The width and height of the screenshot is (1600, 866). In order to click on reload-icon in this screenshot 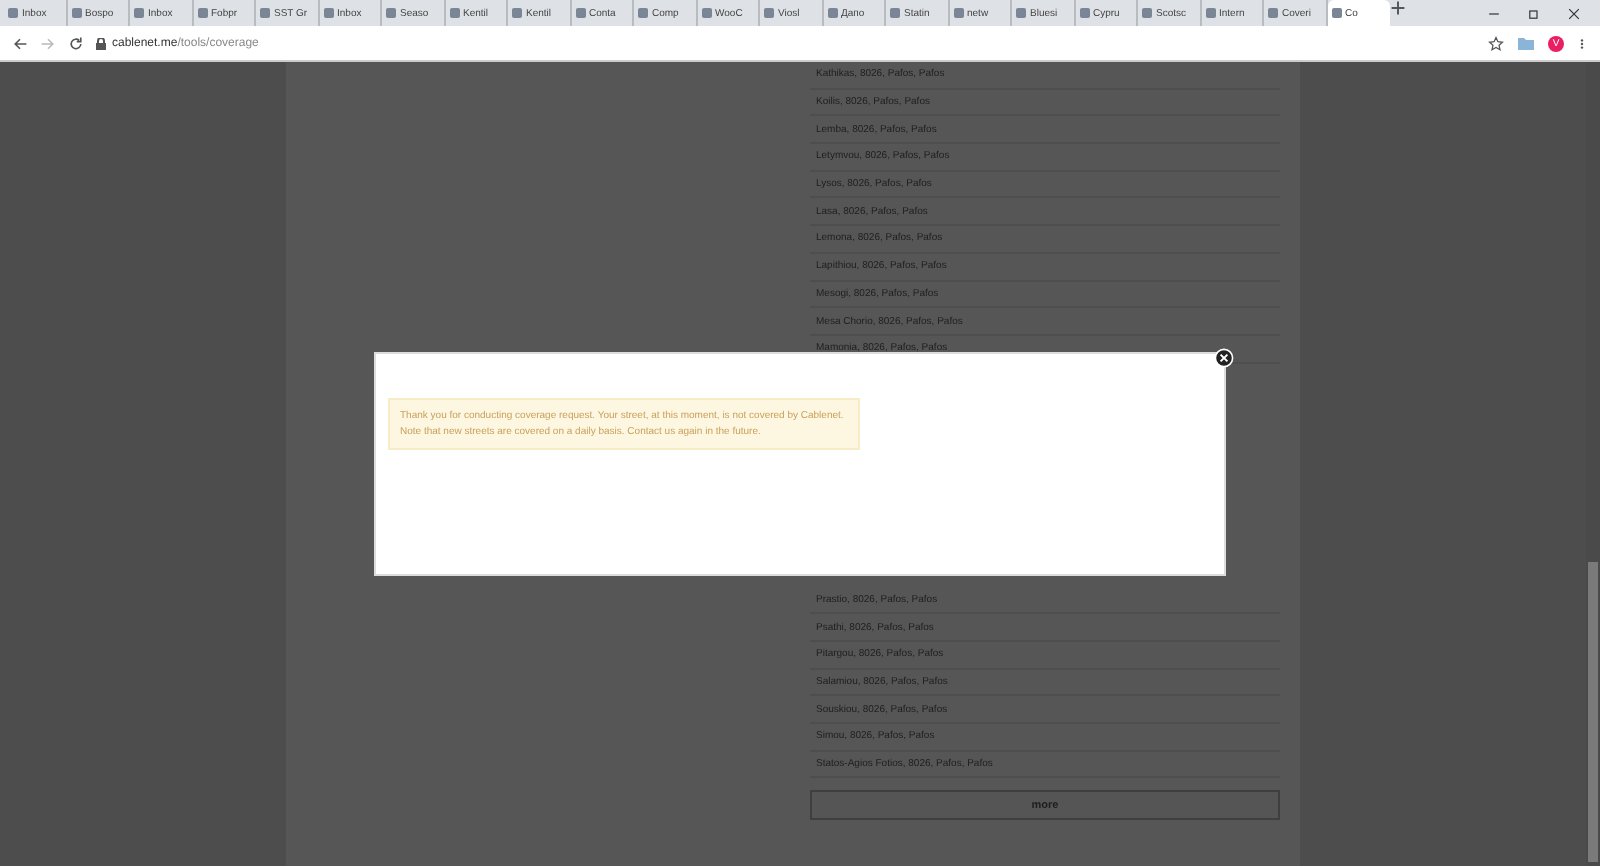, I will do `click(76, 43)`.